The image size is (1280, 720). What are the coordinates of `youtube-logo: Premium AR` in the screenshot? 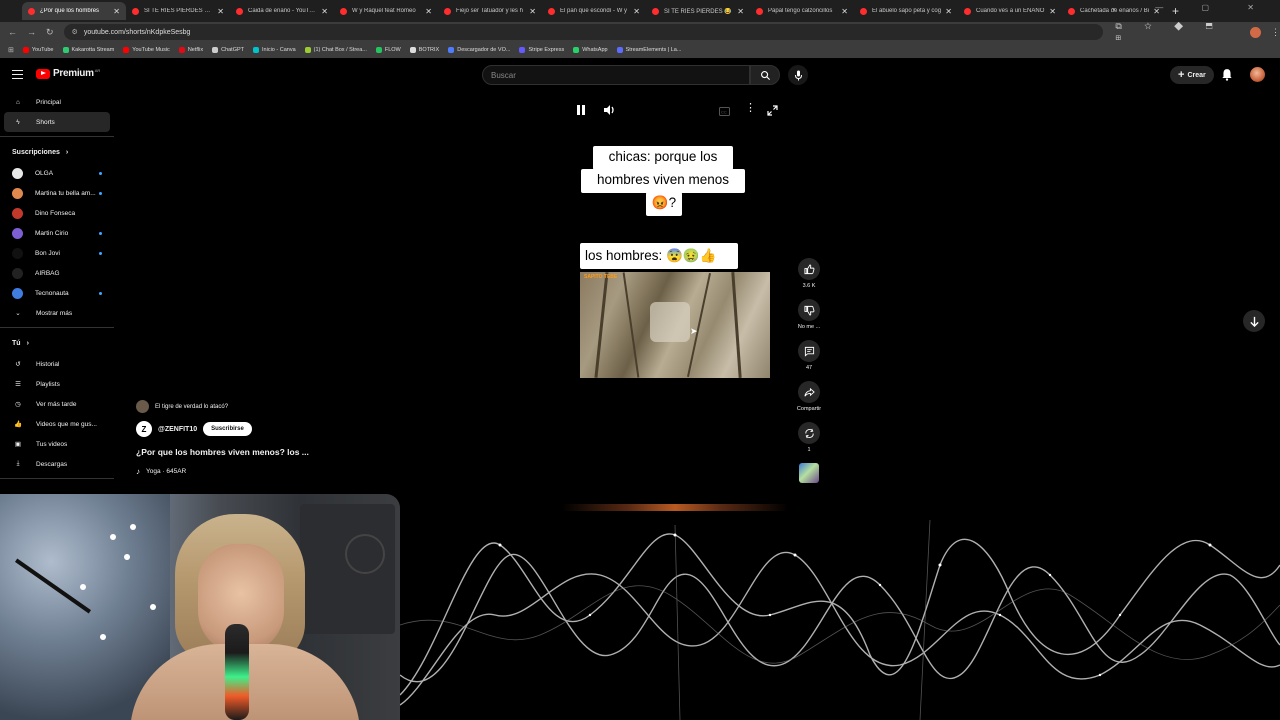 It's located at (68, 73).